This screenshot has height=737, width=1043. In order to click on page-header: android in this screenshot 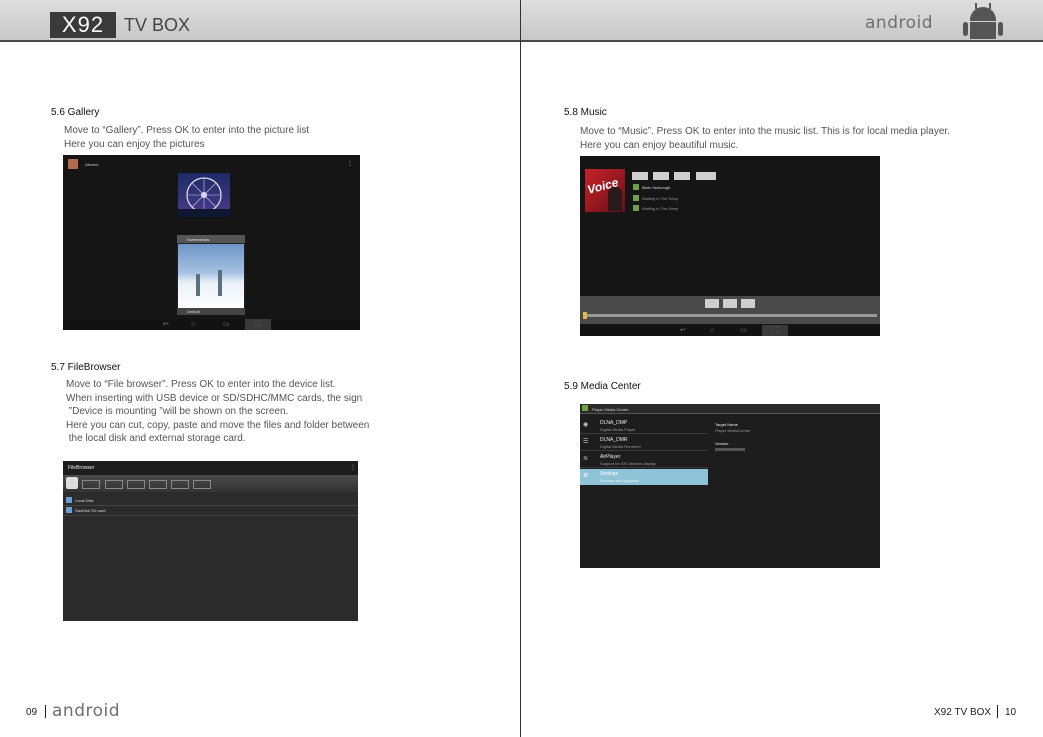, I will do `click(782, 21)`.